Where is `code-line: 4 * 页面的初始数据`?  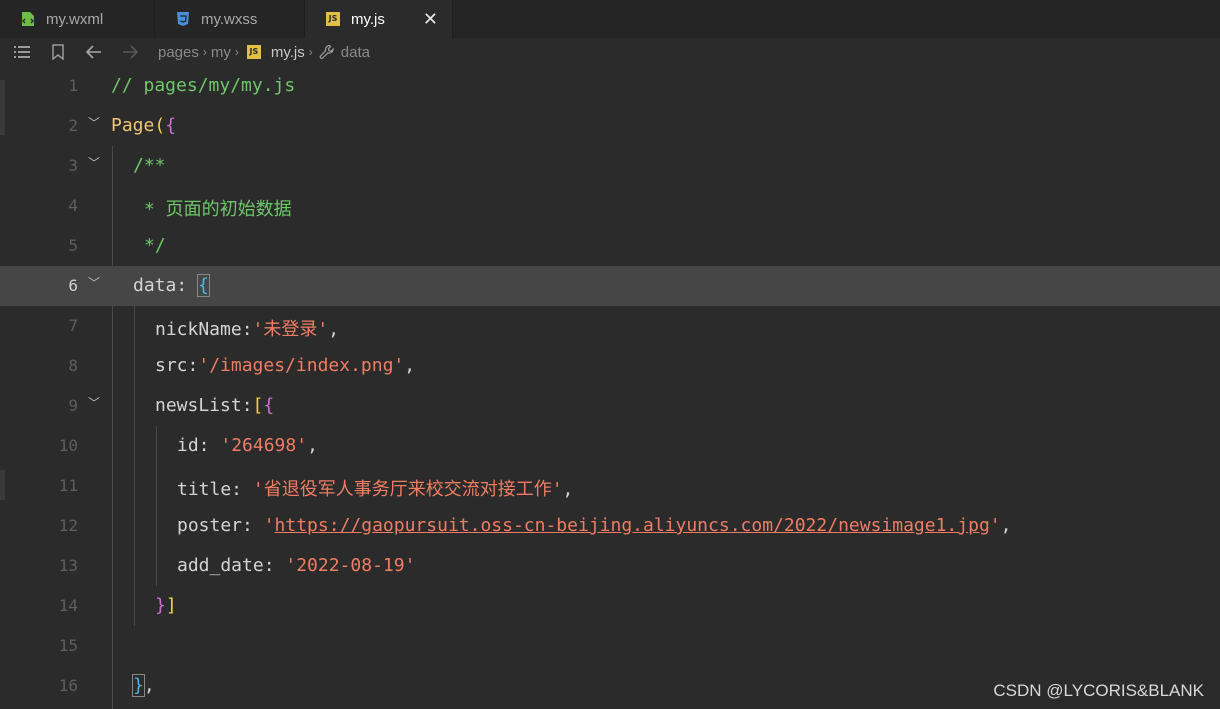 code-line: 4 * 页面的初始数据 is located at coordinates (610, 206).